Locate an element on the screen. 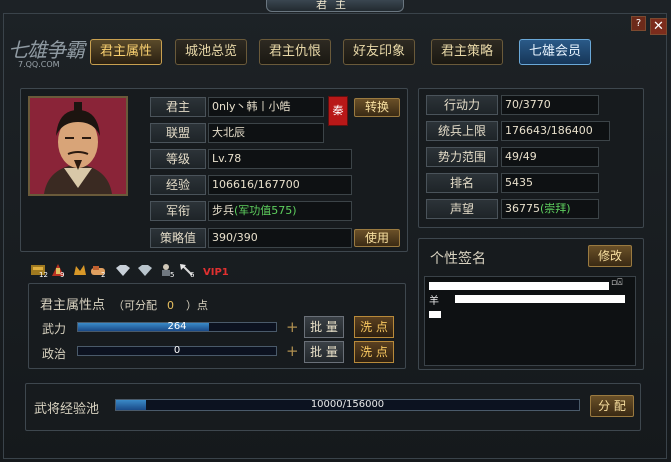 Image resolution: width=671 pixels, height=462 pixels. window-title-tab: 君主 is located at coordinates (335, 6).